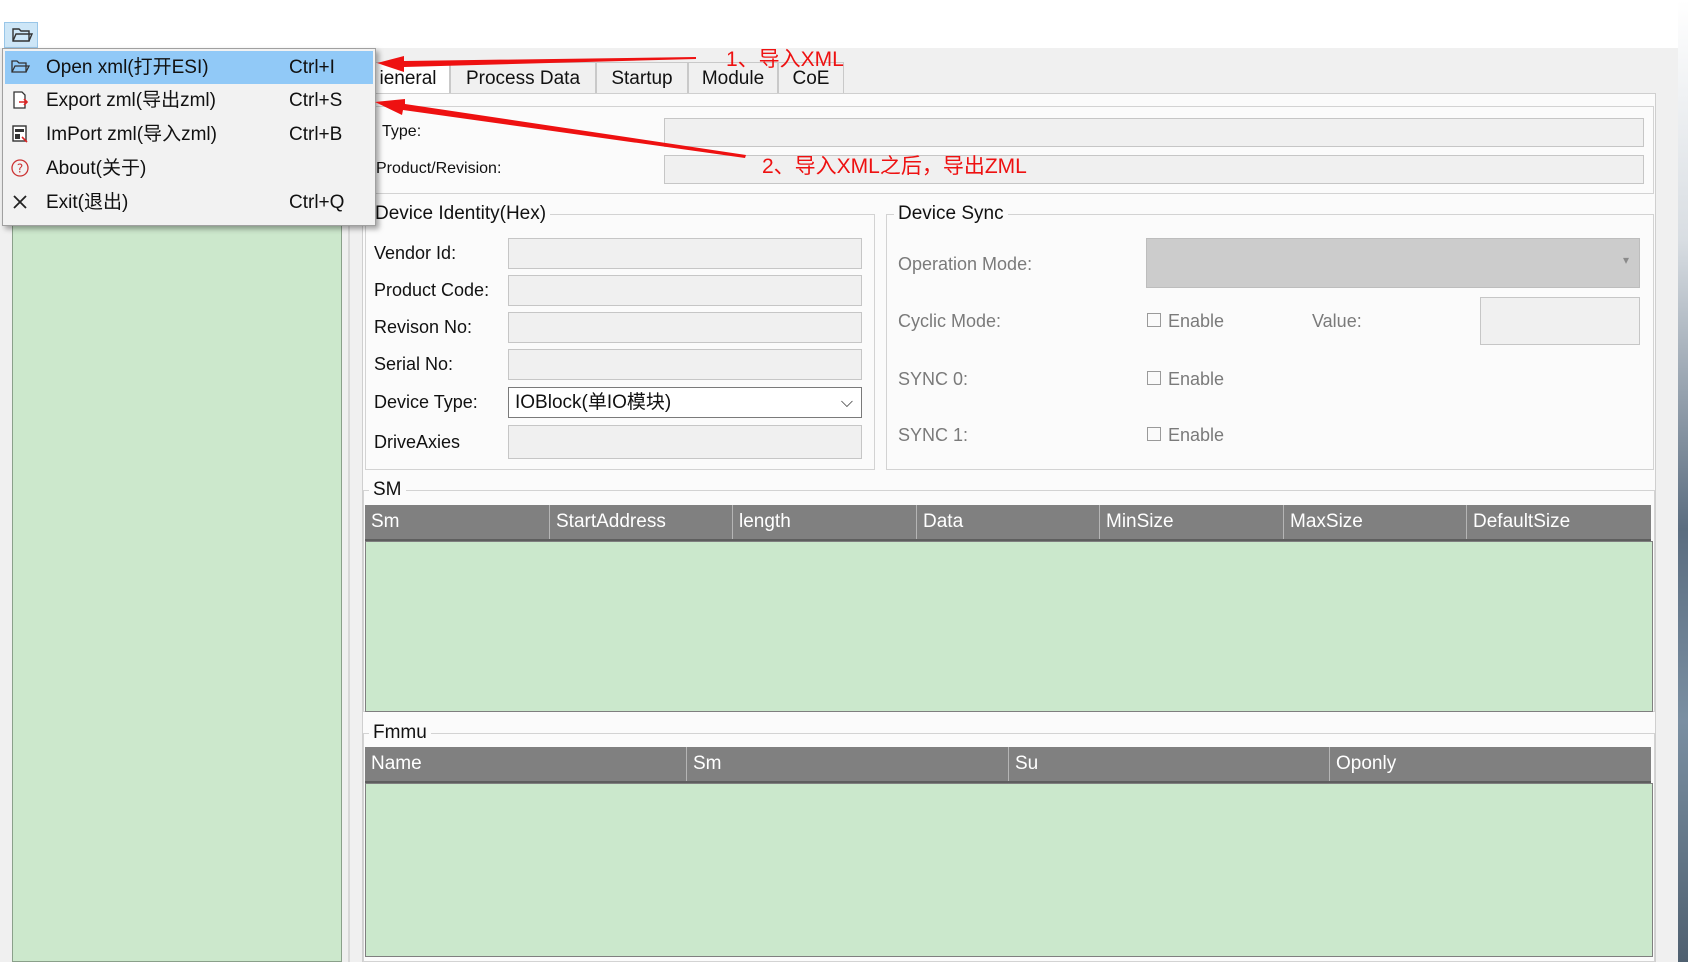 The height and width of the screenshot is (962, 1688). I want to click on annotation-note-2: 2、导入XML之后，导出ZML, so click(894, 166).